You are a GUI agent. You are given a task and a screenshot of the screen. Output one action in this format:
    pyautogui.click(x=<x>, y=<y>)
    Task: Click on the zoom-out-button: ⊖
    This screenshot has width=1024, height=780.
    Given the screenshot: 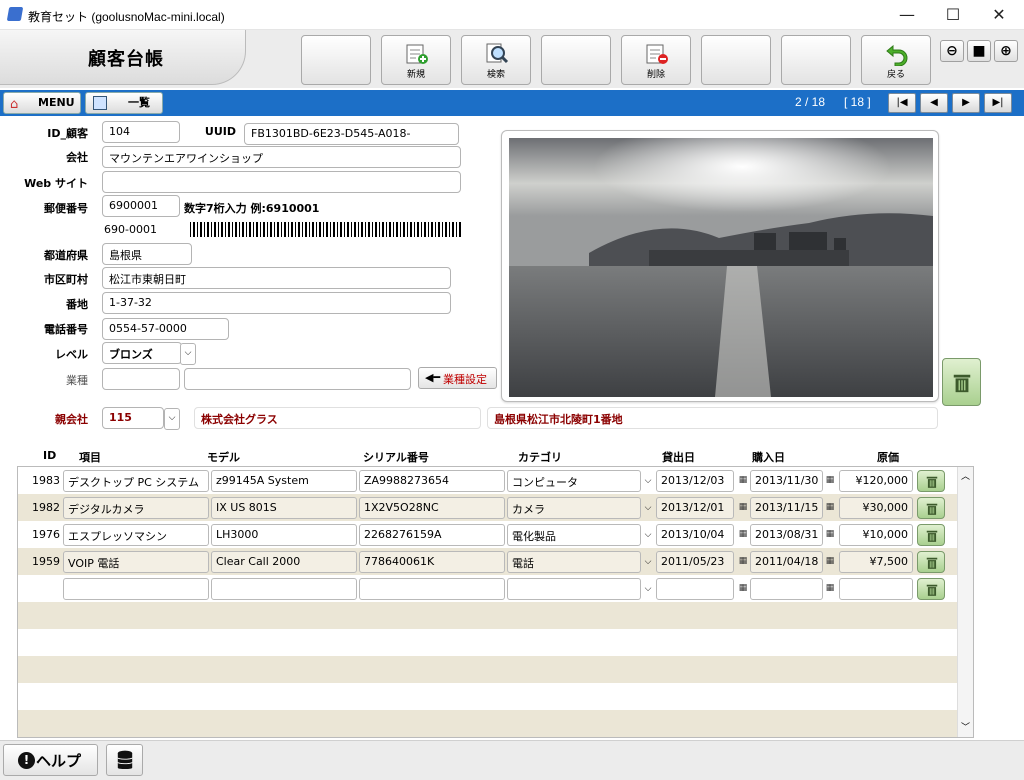 What is the action you would take?
    pyautogui.click(x=952, y=51)
    